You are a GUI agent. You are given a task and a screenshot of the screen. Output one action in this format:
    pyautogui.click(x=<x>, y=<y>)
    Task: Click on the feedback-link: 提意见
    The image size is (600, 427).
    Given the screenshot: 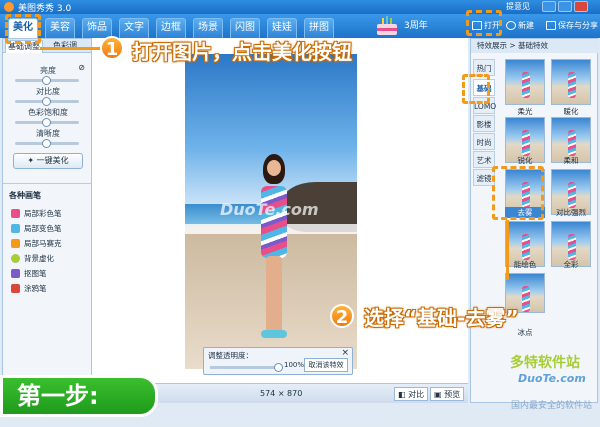 What is the action you would take?
    pyautogui.click(x=518, y=6)
    